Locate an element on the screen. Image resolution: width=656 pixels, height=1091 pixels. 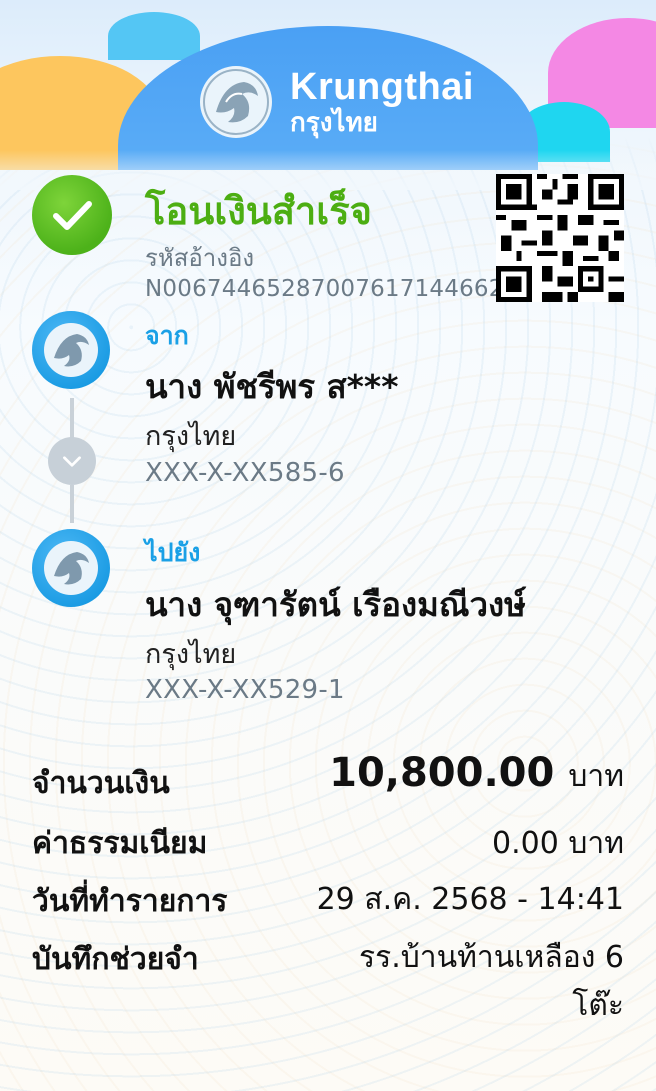
brand-logo: Krungthai กรุงไทย is located at coordinates (335, 102).